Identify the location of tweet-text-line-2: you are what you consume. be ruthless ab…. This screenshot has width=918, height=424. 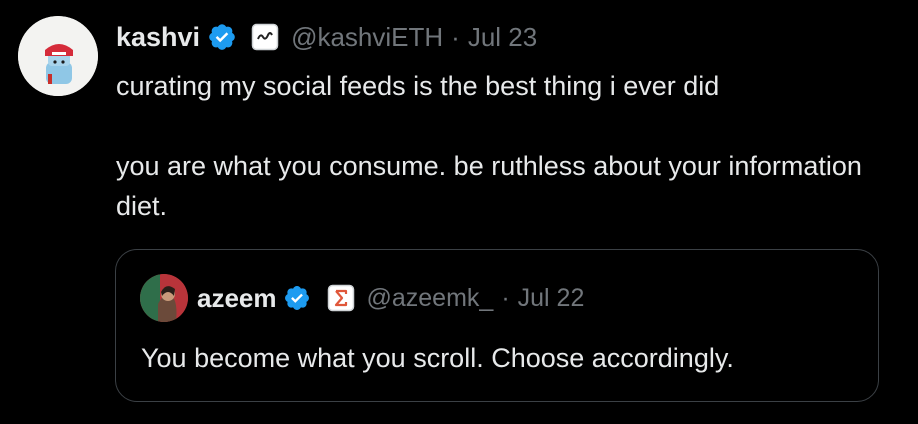
(489, 186).